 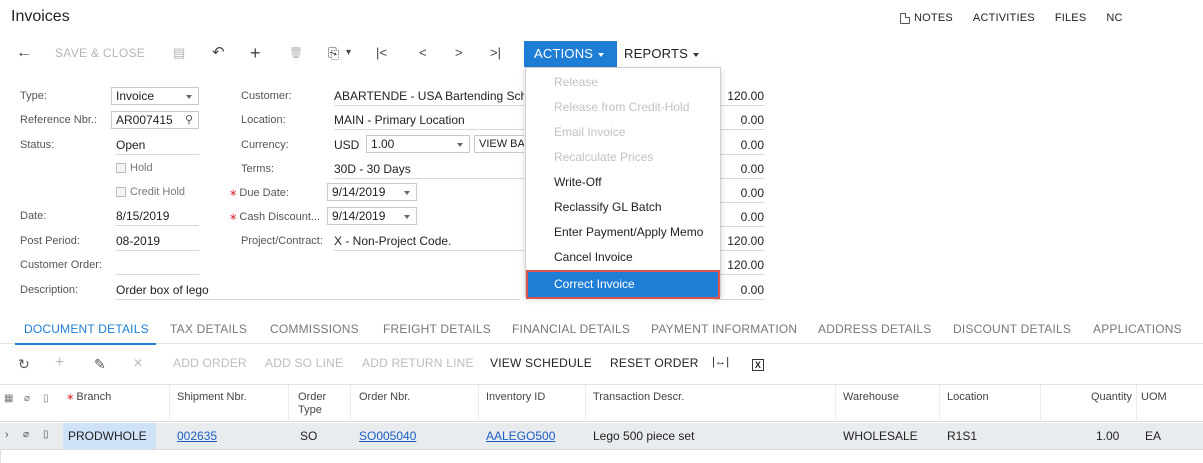 I want to click on cell-inventory-id: AALEGO500, so click(x=520, y=436).